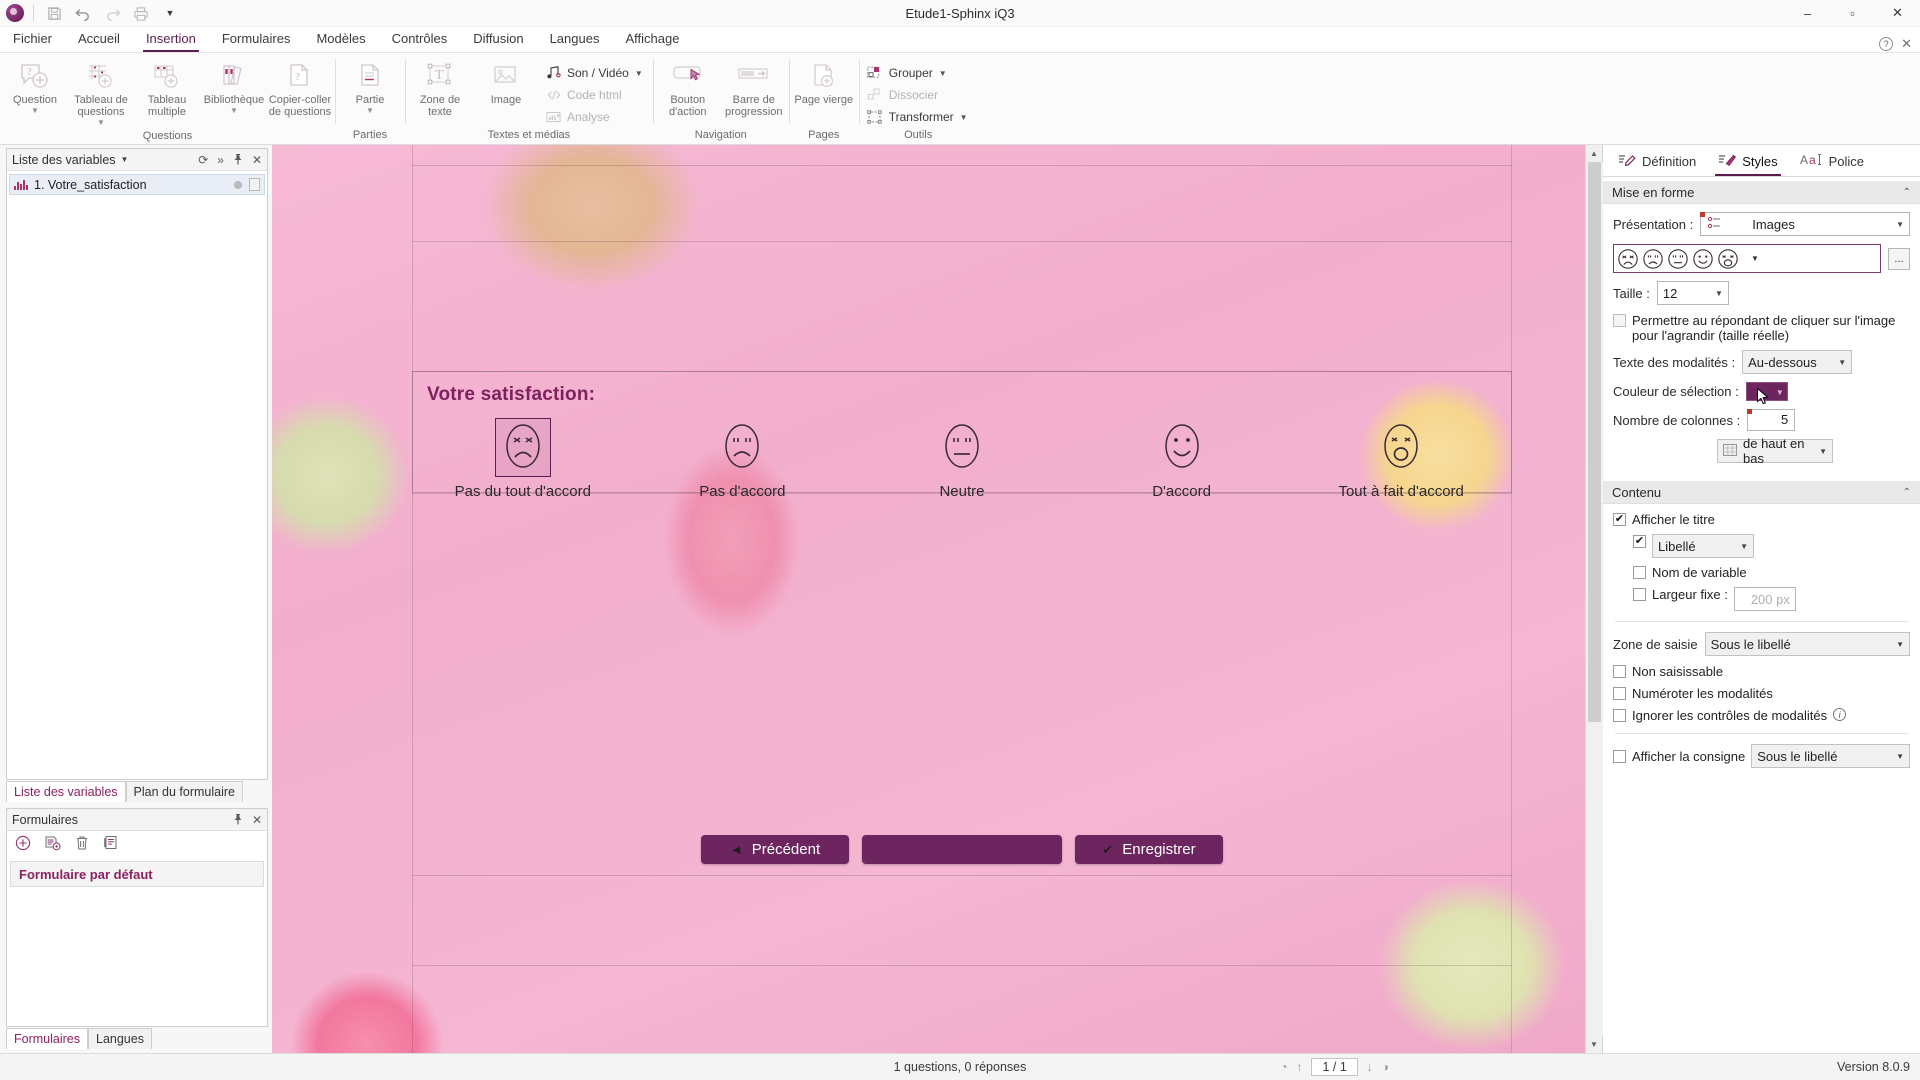 The image size is (1920, 1080). Describe the element at coordinates (962, 849) in the screenshot. I see `middle-button` at that location.